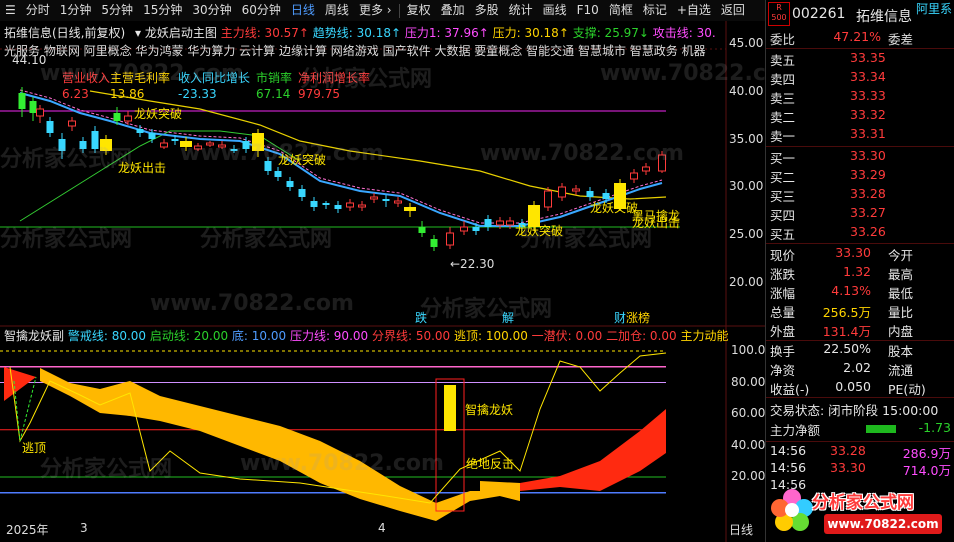  What do you see at coordinates (783, 177) in the screenshot?
I see `bid-label: 买二` at bounding box center [783, 177].